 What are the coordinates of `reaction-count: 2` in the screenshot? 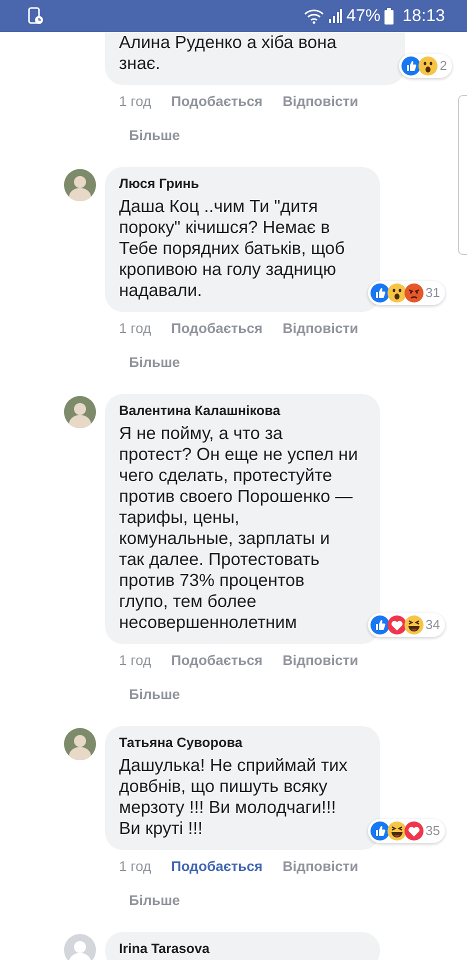 It's located at (443, 66).